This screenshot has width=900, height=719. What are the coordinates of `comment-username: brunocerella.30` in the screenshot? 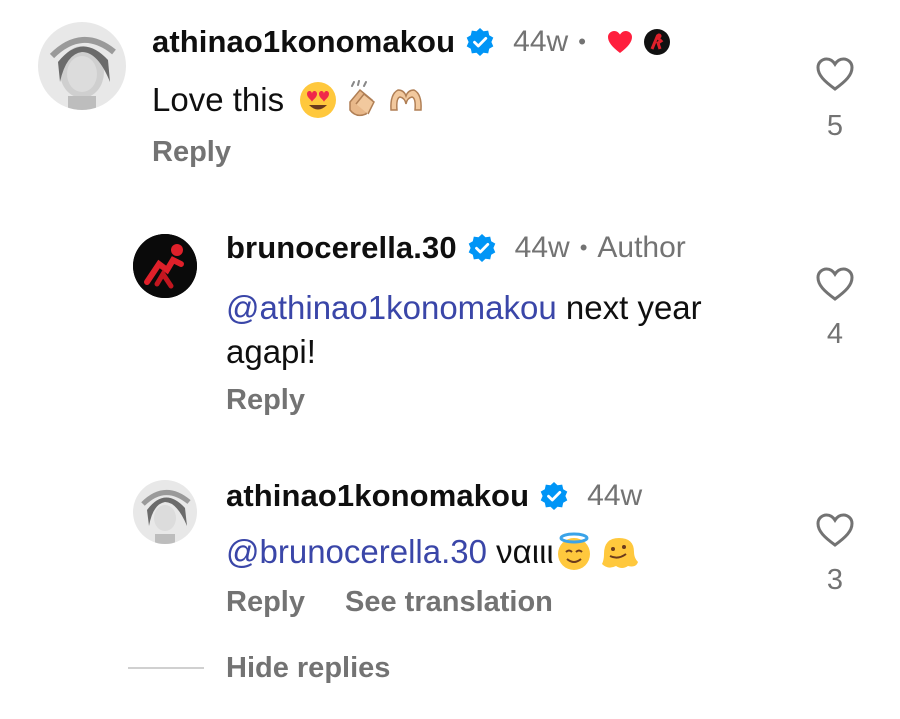 It's located at (341, 248).